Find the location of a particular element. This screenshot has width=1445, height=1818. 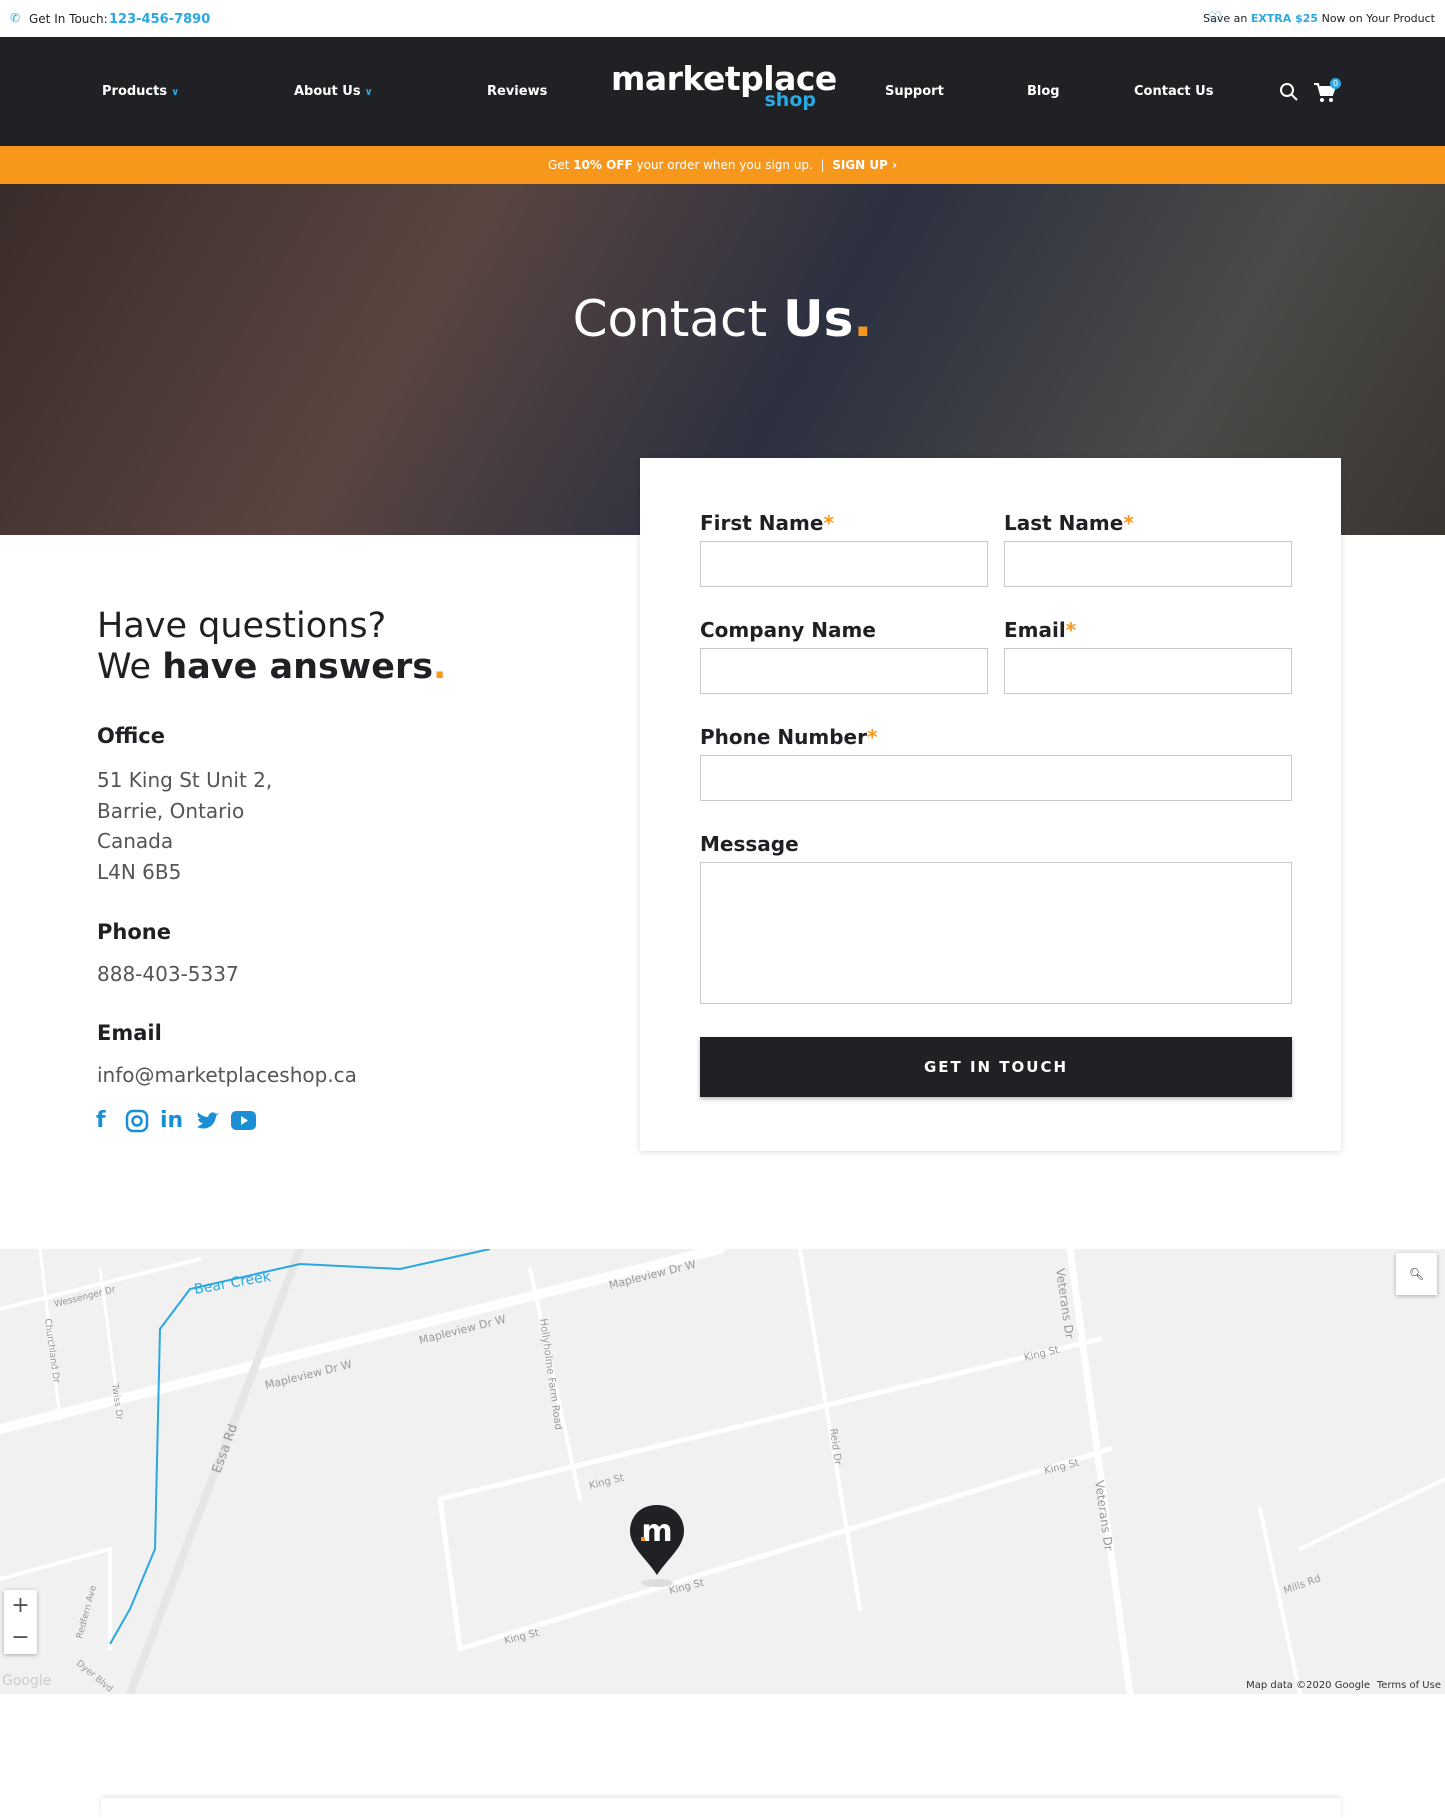

nav-about-us: About Us ∨ is located at coordinates (333, 91).